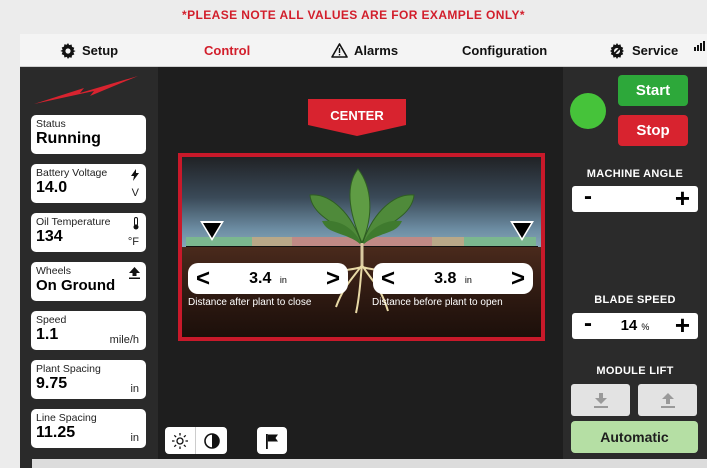  I want to click on oil-temperature-card: Oil Temperature 134 °F, so click(88, 232).